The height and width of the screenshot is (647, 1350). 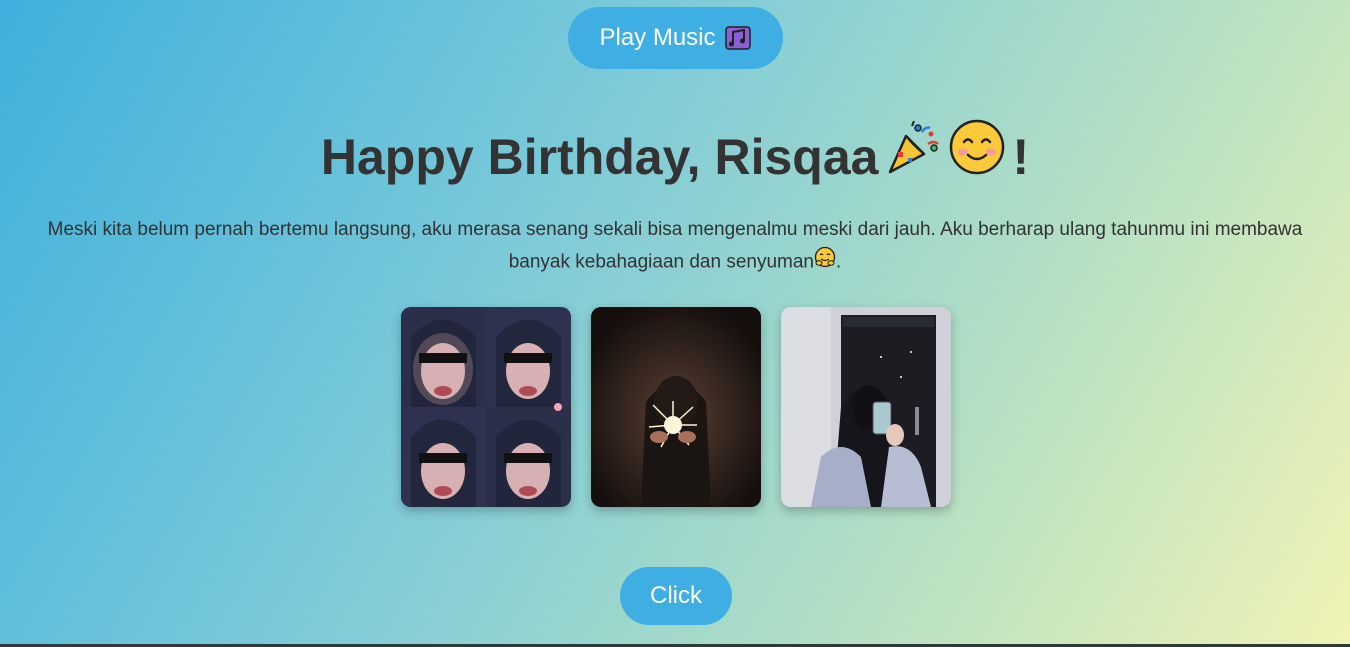 I want to click on photo-mirror-selfie, so click(x=866, y=407).